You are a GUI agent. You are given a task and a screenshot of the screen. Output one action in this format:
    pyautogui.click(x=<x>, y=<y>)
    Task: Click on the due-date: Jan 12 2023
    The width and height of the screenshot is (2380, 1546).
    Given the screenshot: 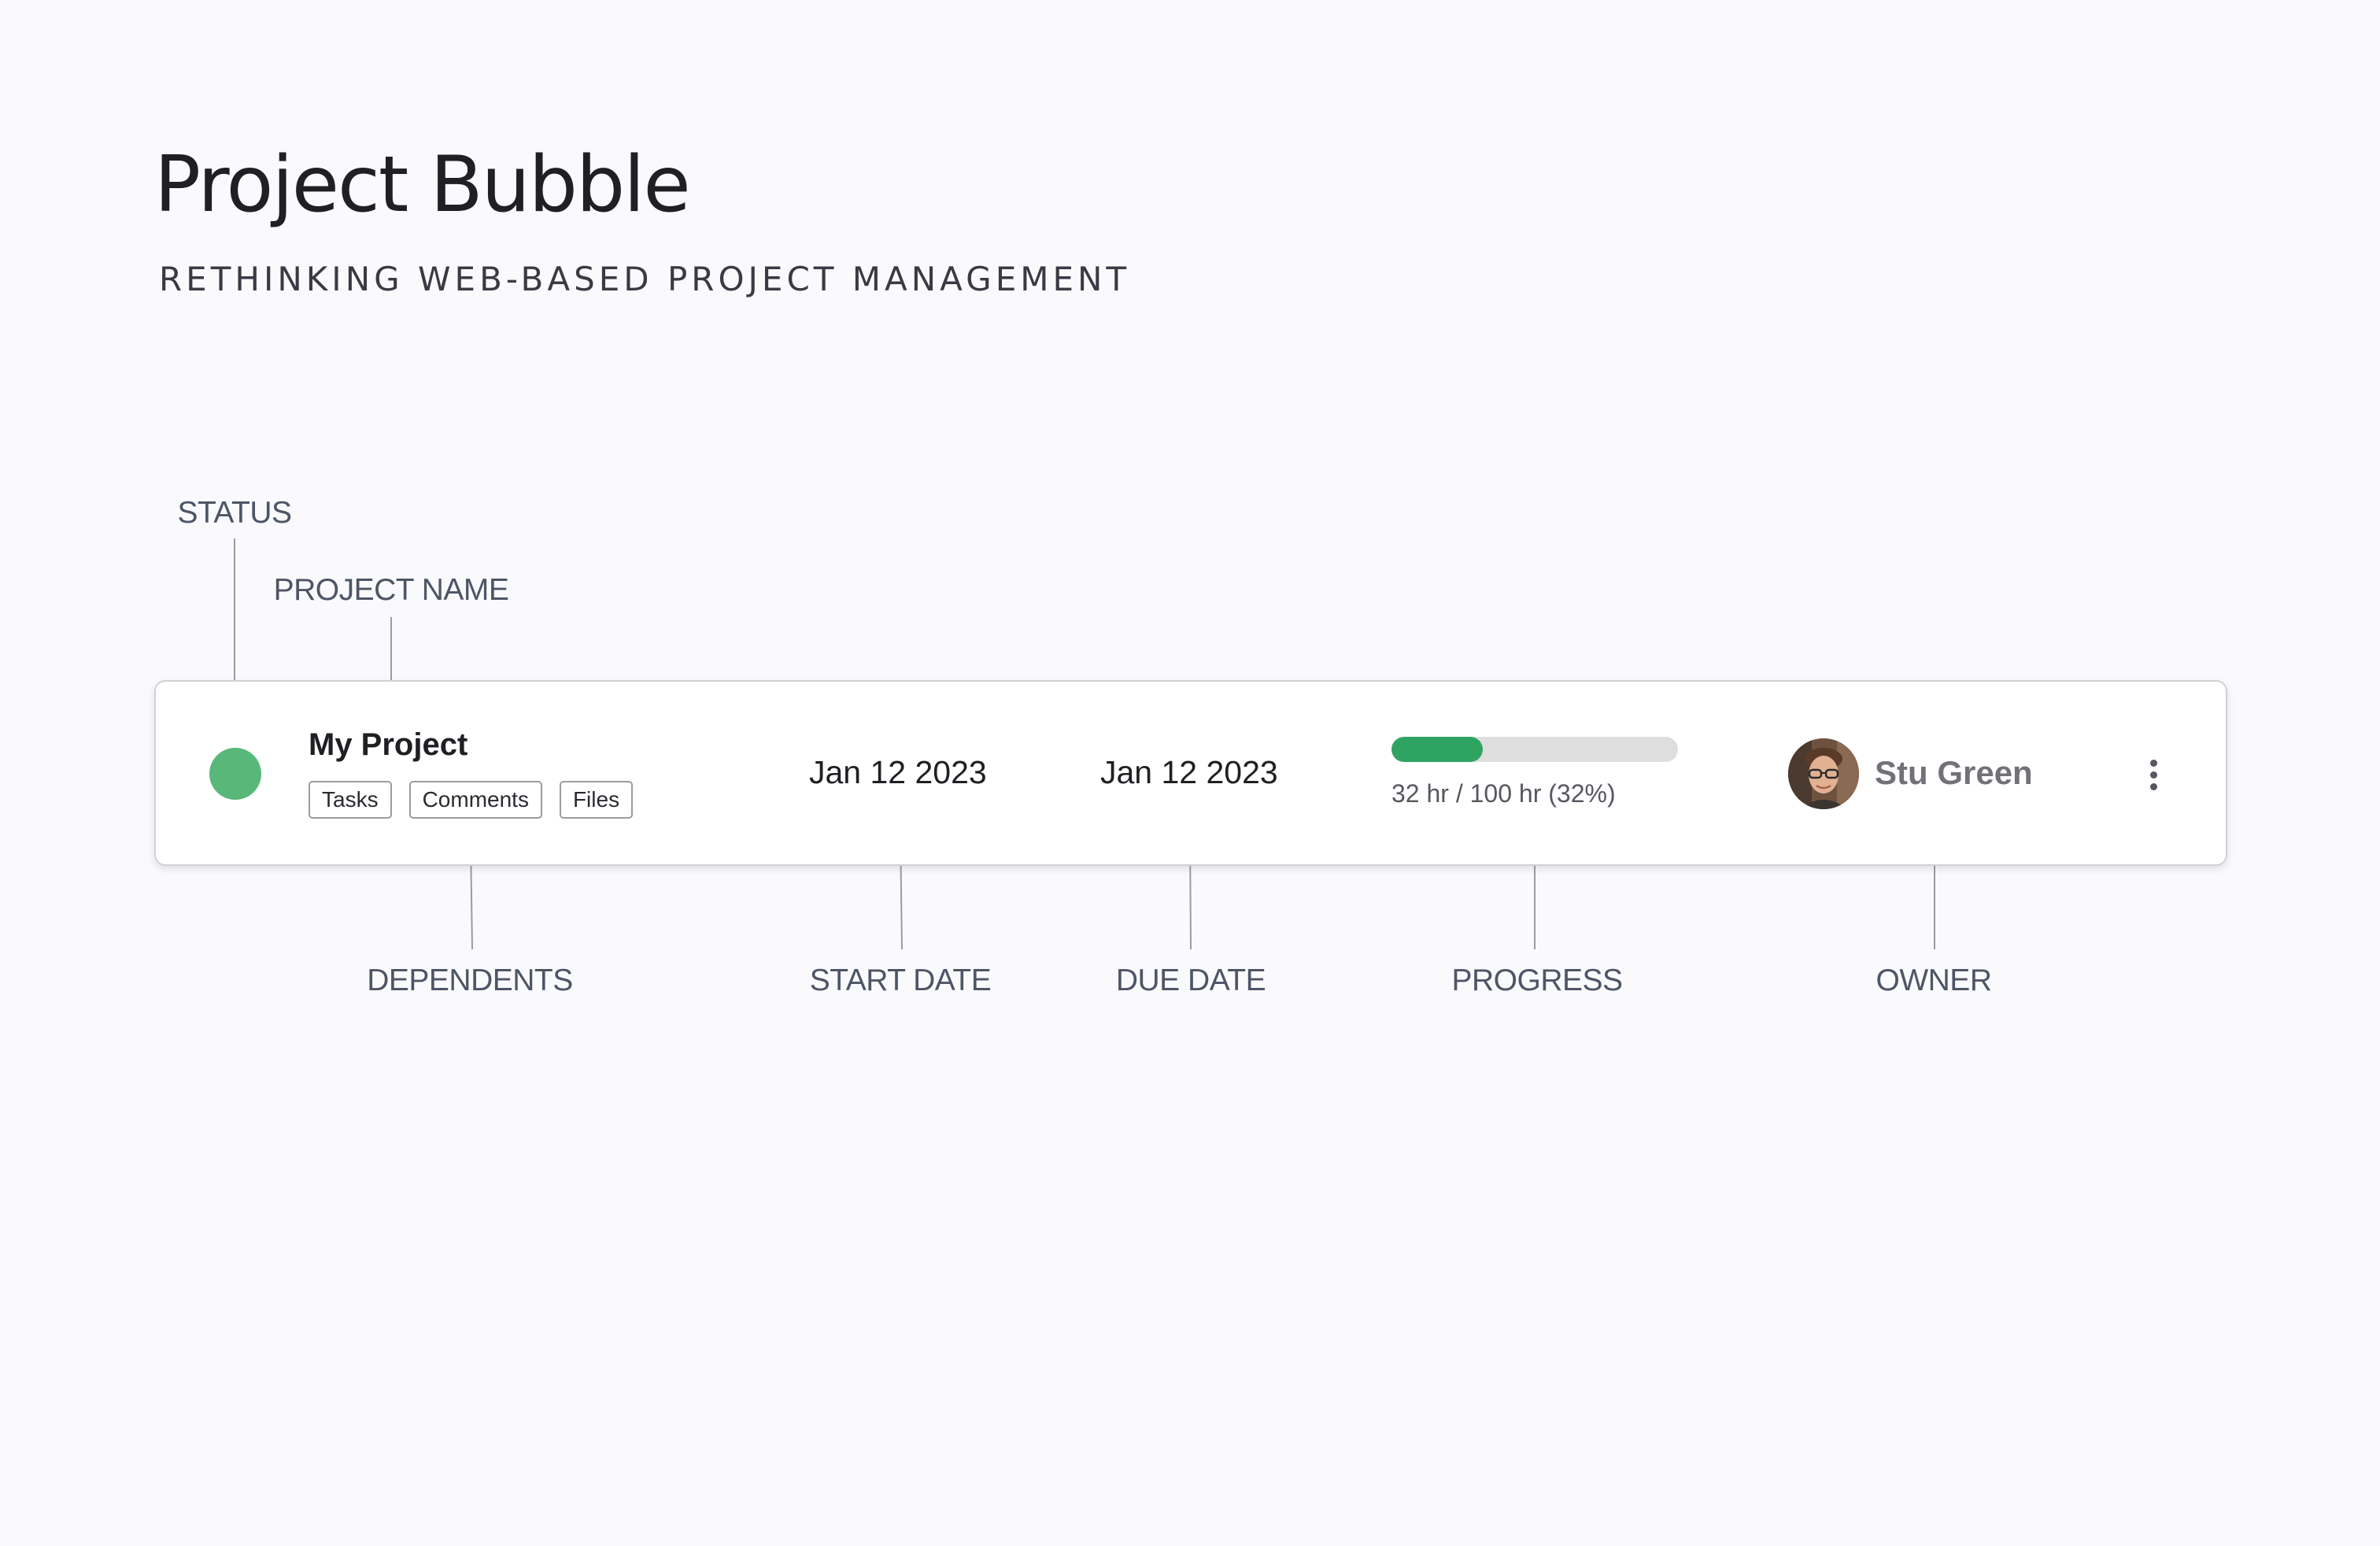 What is the action you would take?
    pyautogui.click(x=1189, y=772)
    